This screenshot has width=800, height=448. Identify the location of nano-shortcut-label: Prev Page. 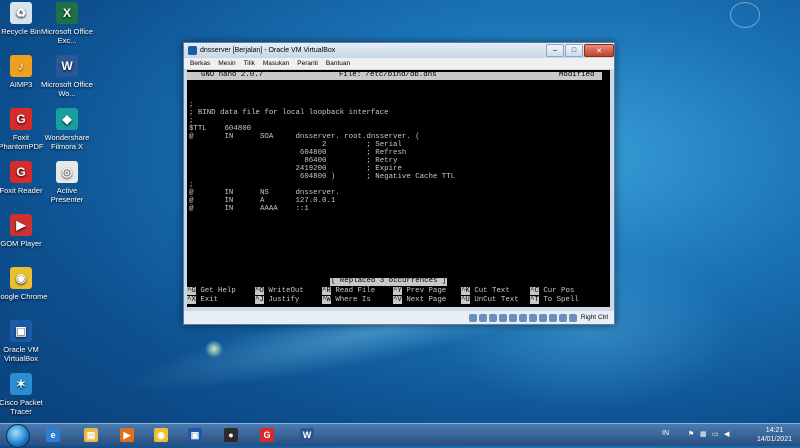
(426, 291).